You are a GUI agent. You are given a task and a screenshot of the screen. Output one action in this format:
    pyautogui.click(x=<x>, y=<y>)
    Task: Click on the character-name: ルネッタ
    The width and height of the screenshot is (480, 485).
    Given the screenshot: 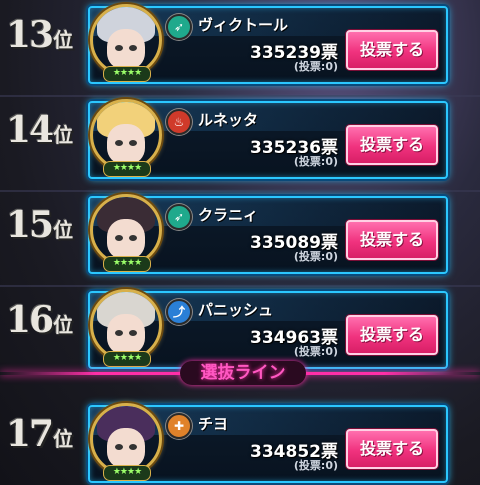 What is the action you would take?
    pyautogui.click(x=228, y=120)
    